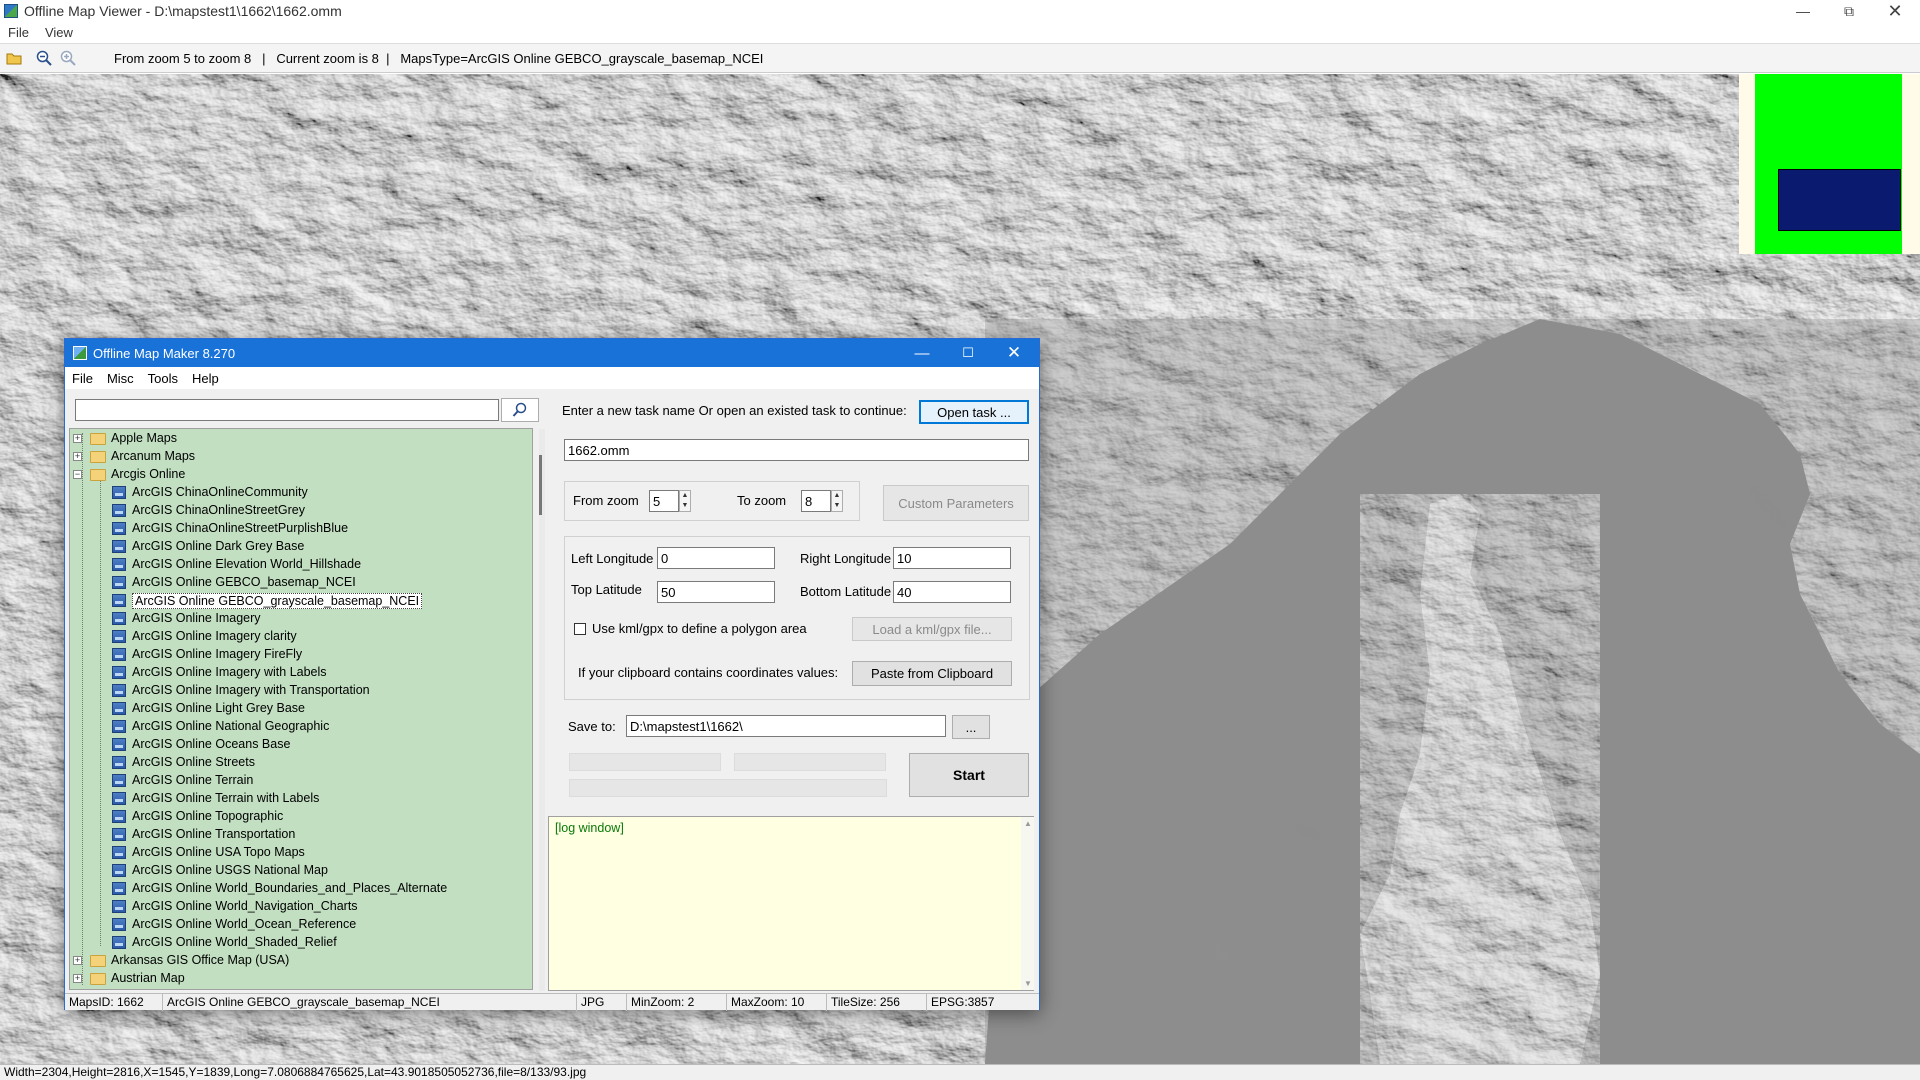 This screenshot has width=1920, height=1080. I want to click on zoom-in-icon, so click(68, 58).